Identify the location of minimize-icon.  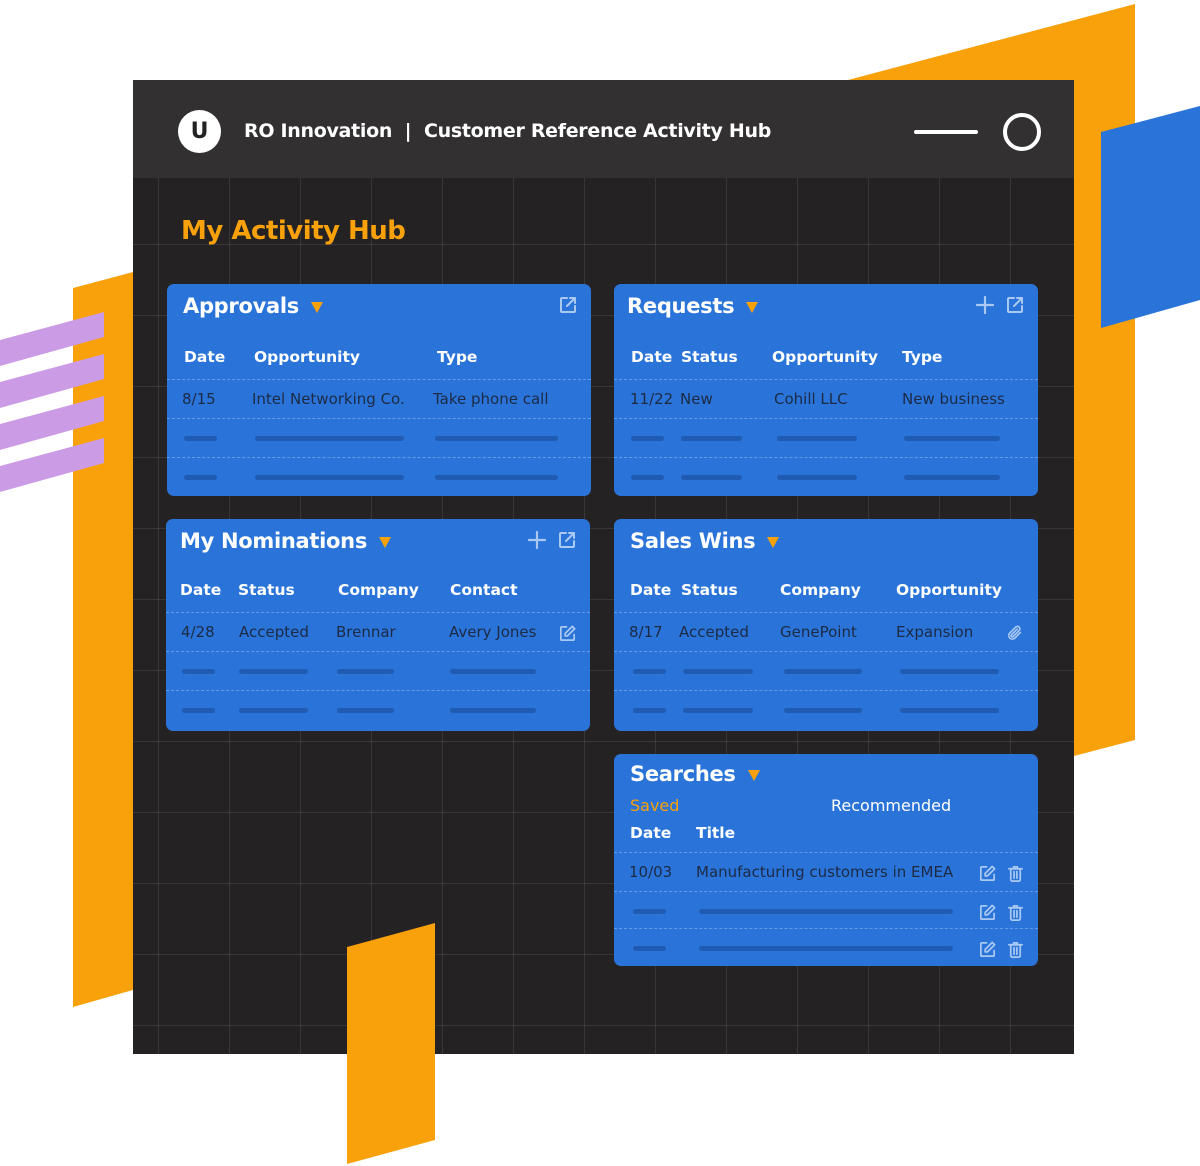
(946, 132).